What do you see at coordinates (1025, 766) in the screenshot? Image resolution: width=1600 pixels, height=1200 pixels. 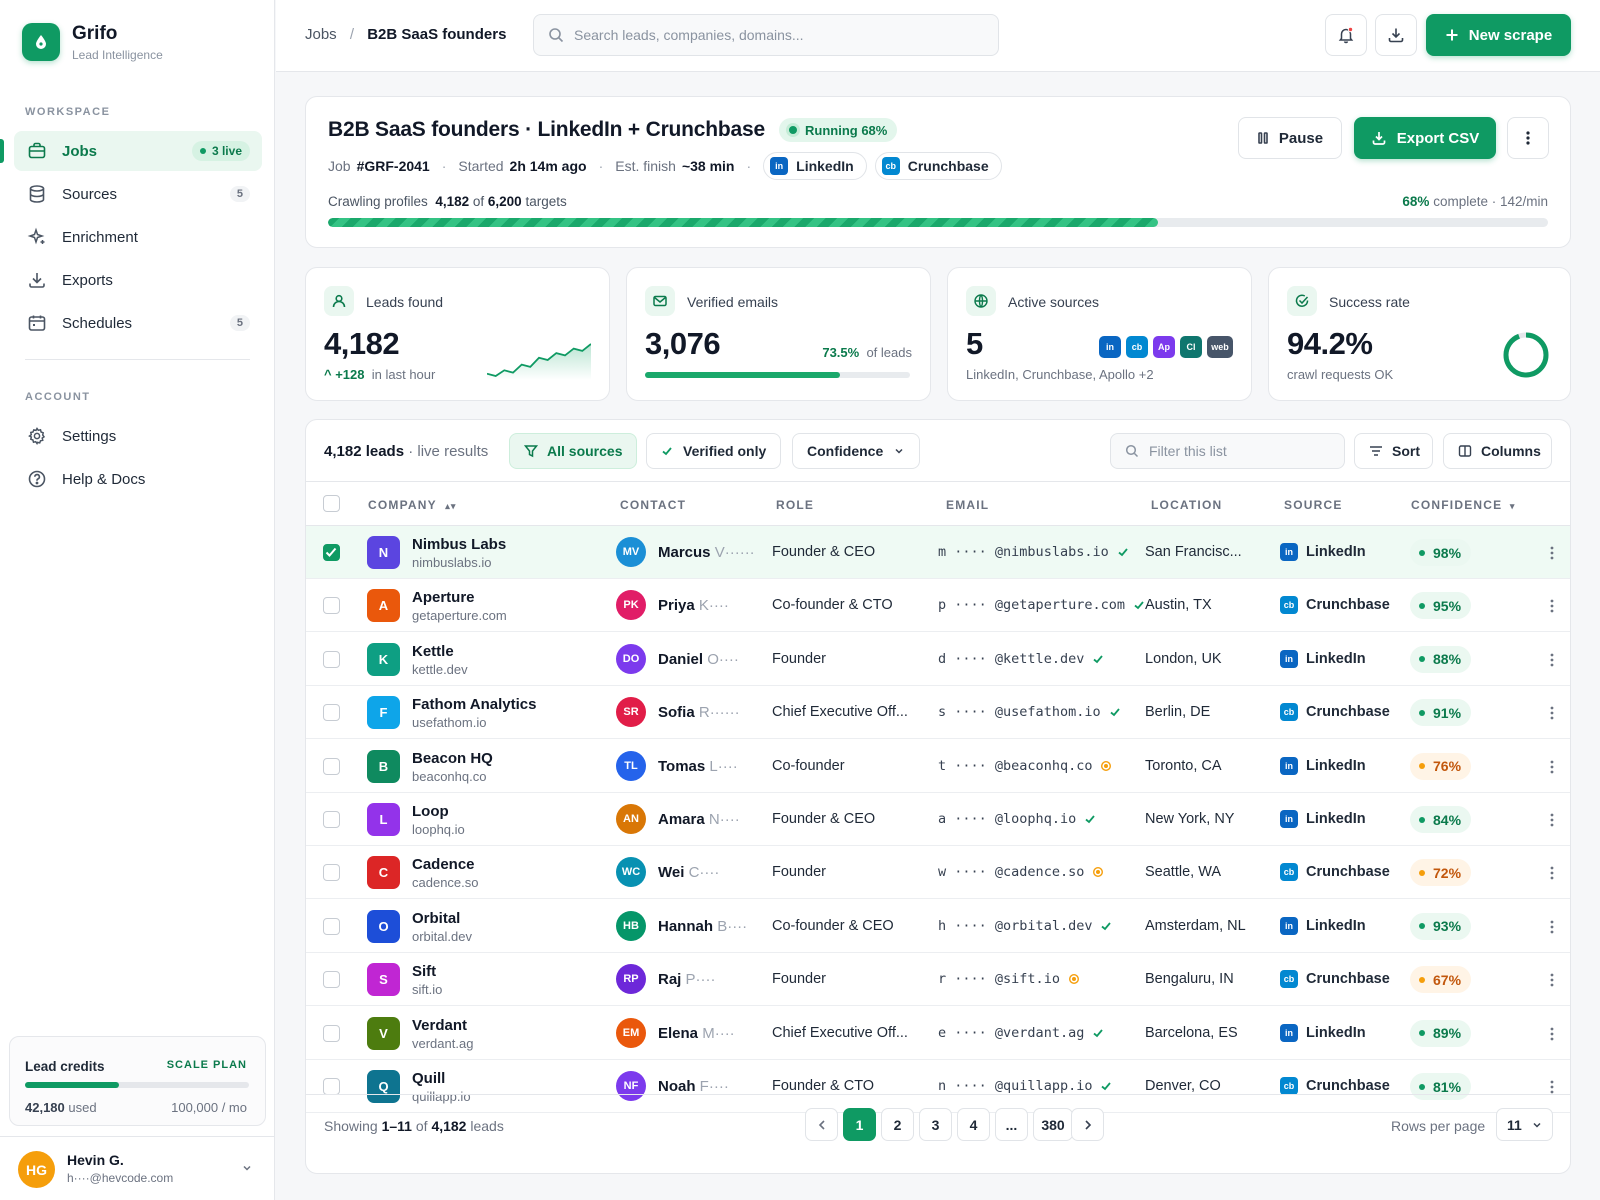 I see `contact-email: t ···· @beaconhq.co` at bounding box center [1025, 766].